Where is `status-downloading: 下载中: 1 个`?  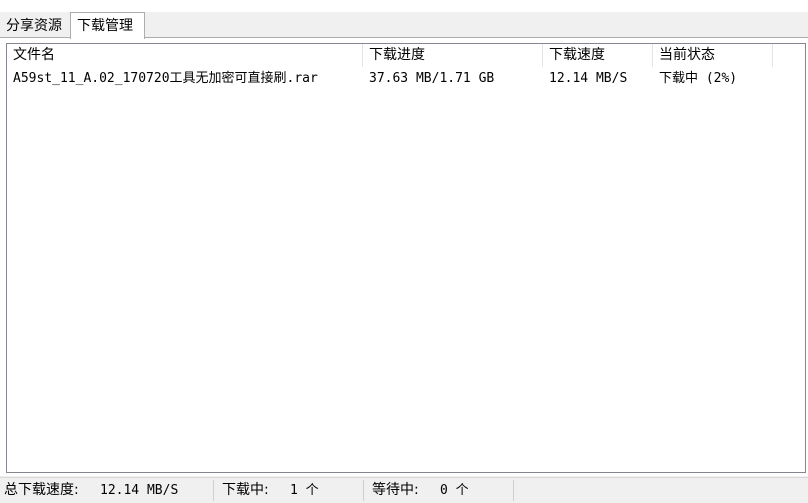 status-downloading: 下载中: 1 个 is located at coordinates (291, 490).